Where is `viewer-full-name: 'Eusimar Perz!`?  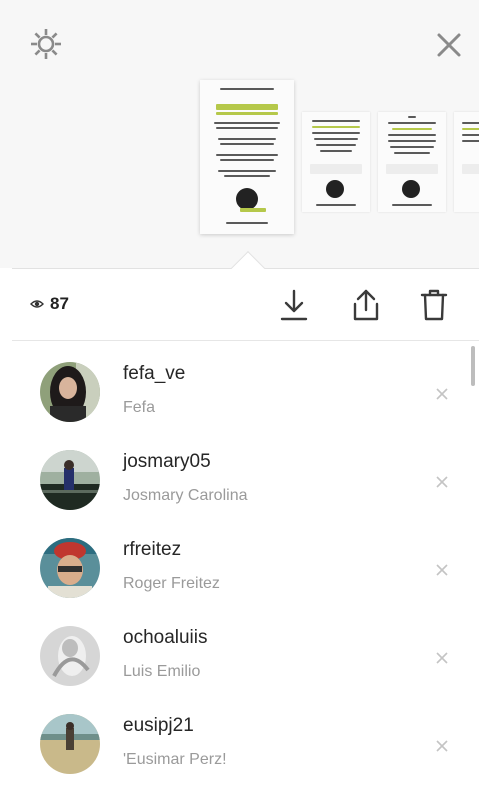 viewer-full-name: 'Eusimar Perz! is located at coordinates (175, 759).